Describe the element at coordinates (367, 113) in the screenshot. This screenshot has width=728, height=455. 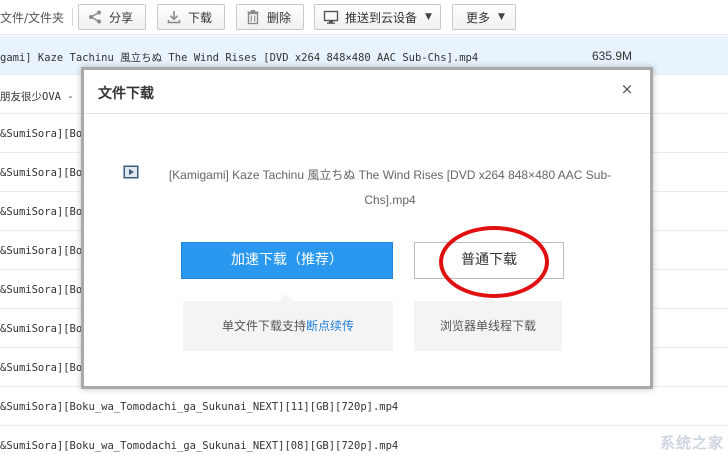
I see `dialog-divider` at that location.